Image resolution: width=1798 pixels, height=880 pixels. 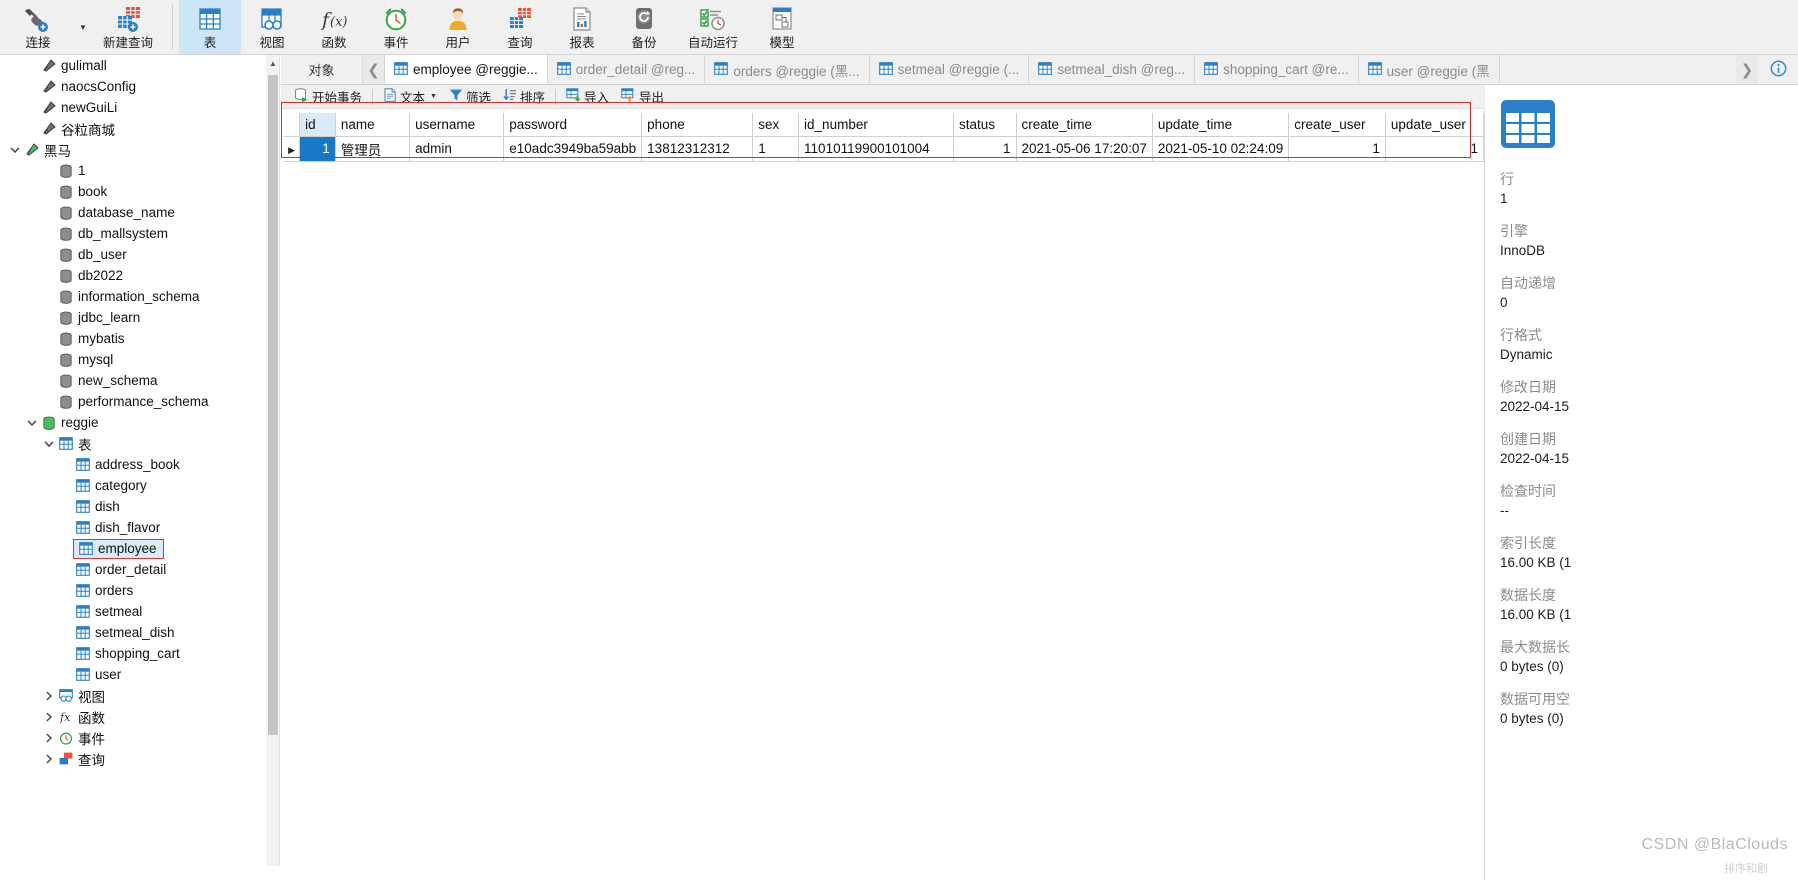 What do you see at coordinates (133, 506) in the screenshot?
I see `tree-item-dish: dish` at bounding box center [133, 506].